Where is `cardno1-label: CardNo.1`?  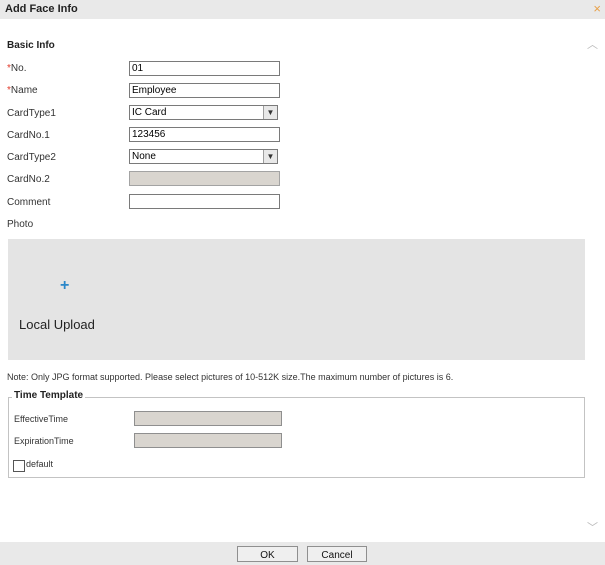
cardno1-label: CardNo.1 is located at coordinates (28, 135).